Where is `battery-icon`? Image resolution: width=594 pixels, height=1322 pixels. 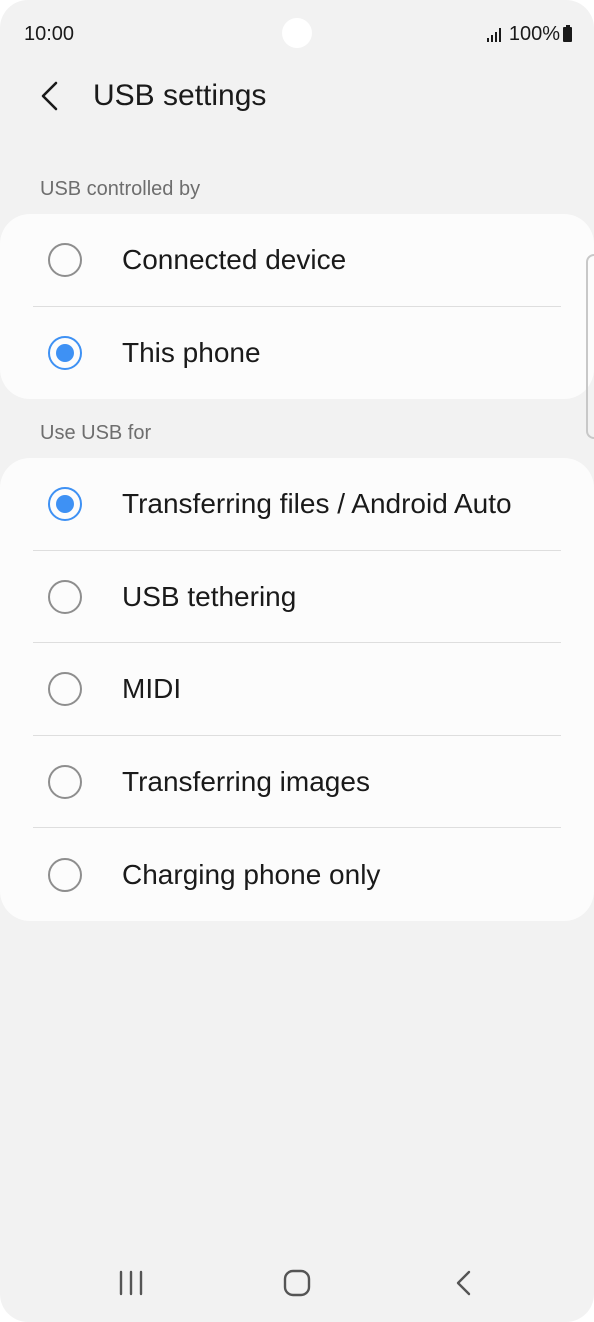
battery-icon is located at coordinates (567, 33).